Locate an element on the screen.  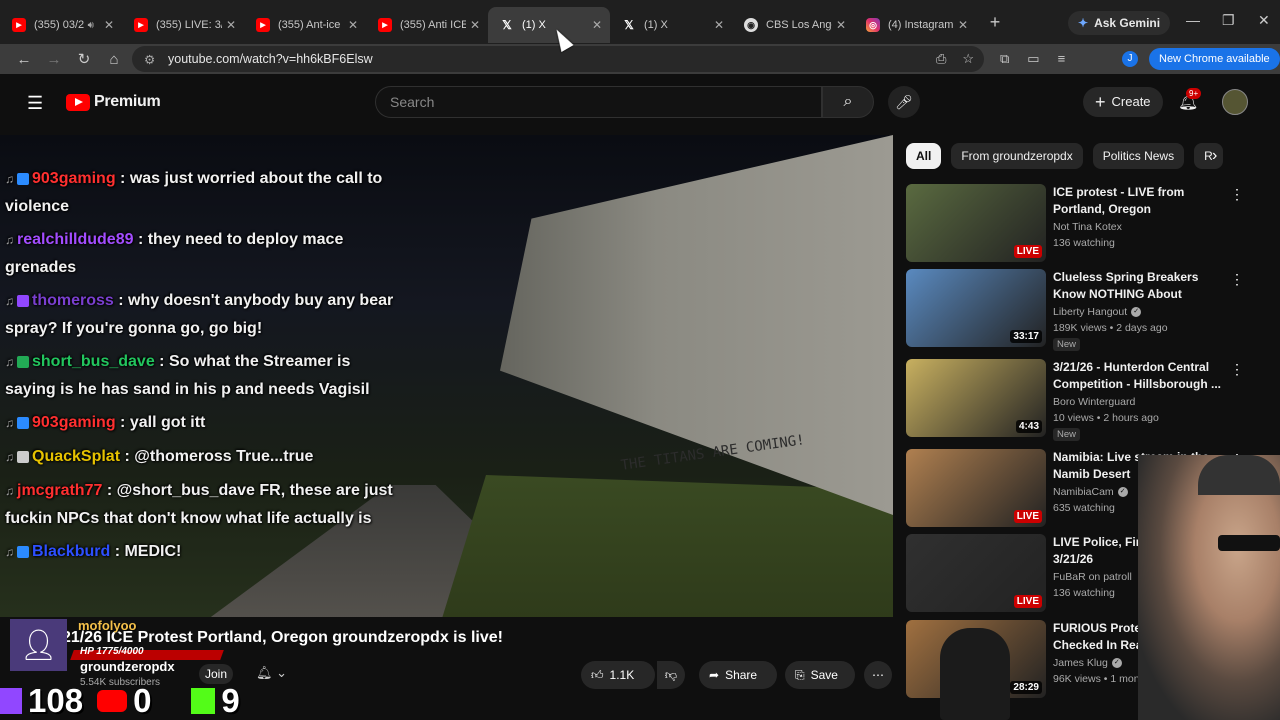
subscribe-bell-icon: 🔔︎ ⌄ is located at coordinates (271, 673).